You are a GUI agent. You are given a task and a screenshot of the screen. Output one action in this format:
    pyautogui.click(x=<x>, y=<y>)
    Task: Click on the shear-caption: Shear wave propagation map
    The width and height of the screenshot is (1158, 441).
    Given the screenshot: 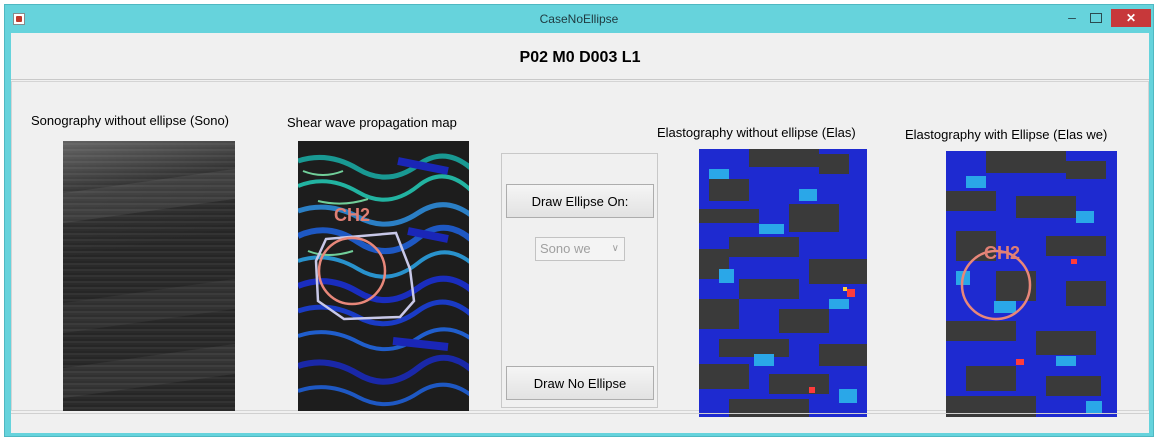 What is the action you would take?
    pyautogui.click(x=372, y=122)
    